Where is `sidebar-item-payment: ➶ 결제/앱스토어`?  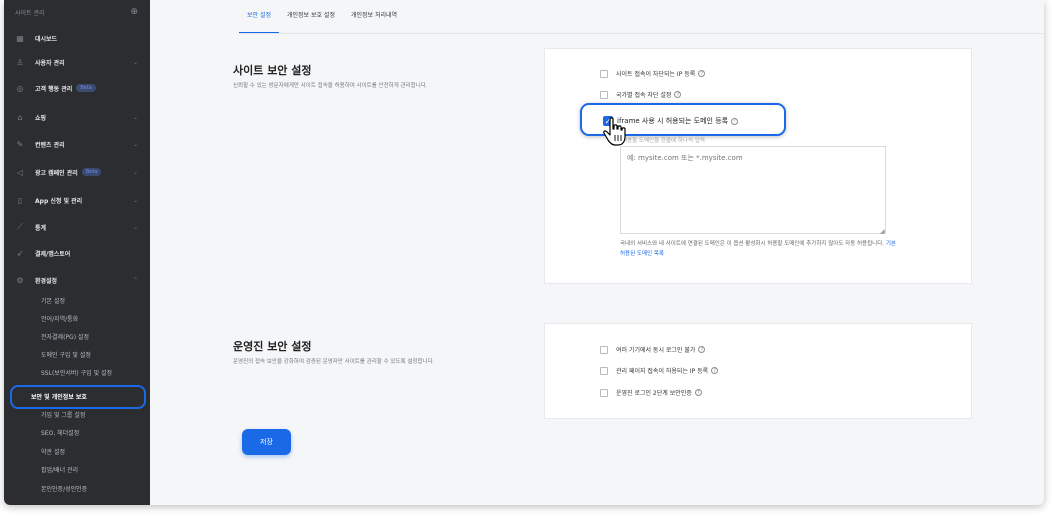 sidebar-item-payment: ➶ 결제/앱스토어 is located at coordinates (77, 253).